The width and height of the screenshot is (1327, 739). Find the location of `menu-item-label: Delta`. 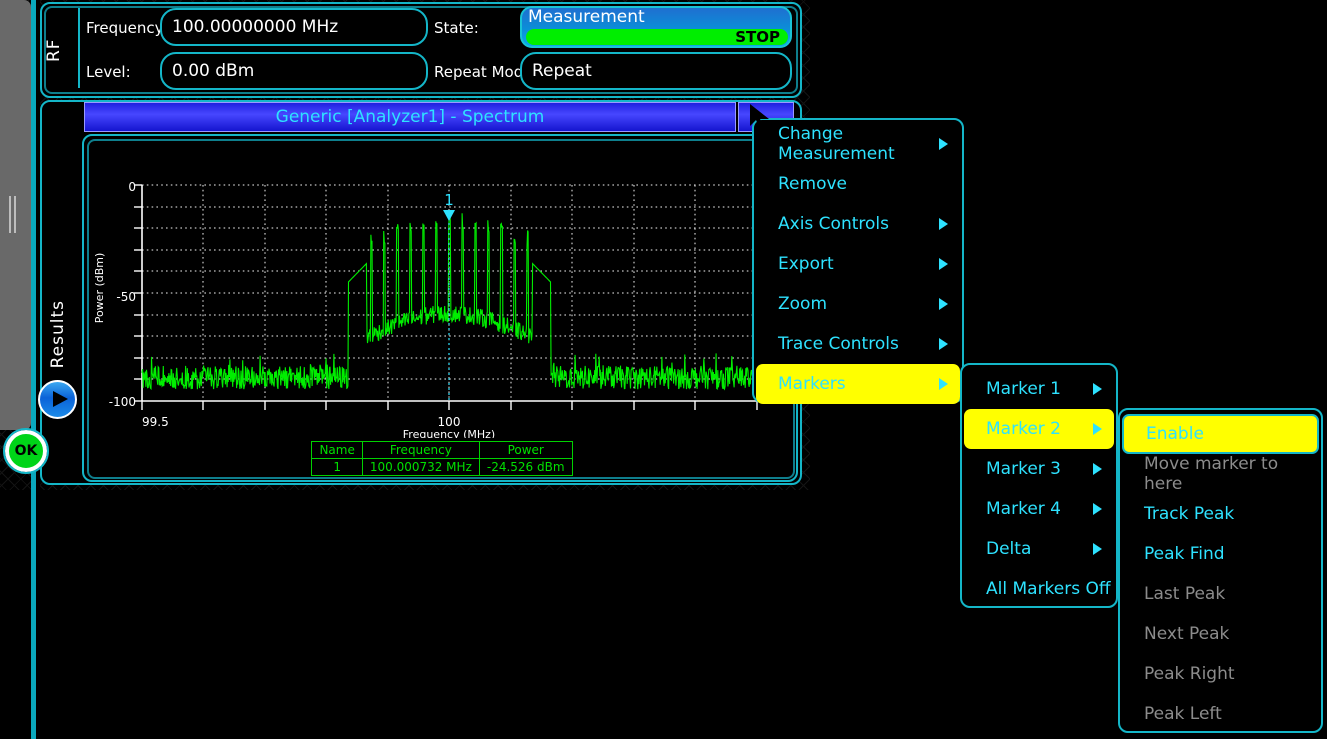

menu-item-label: Delta is located at coordinates (1009, 549).